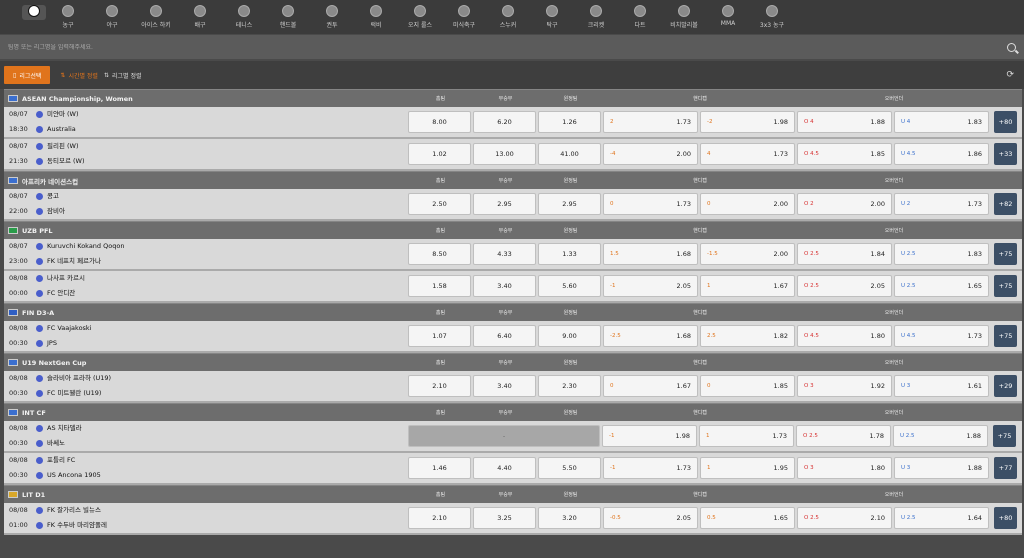  Describe the element at coordinates (844, 122) in the screenshot. I see `over-button: O 4 1.88` at that location.